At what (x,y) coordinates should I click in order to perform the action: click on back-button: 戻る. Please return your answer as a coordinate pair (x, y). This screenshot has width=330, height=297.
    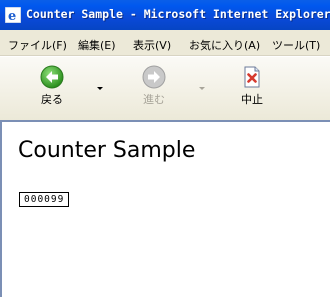
    Looking at the image, I should click on (52, 87).